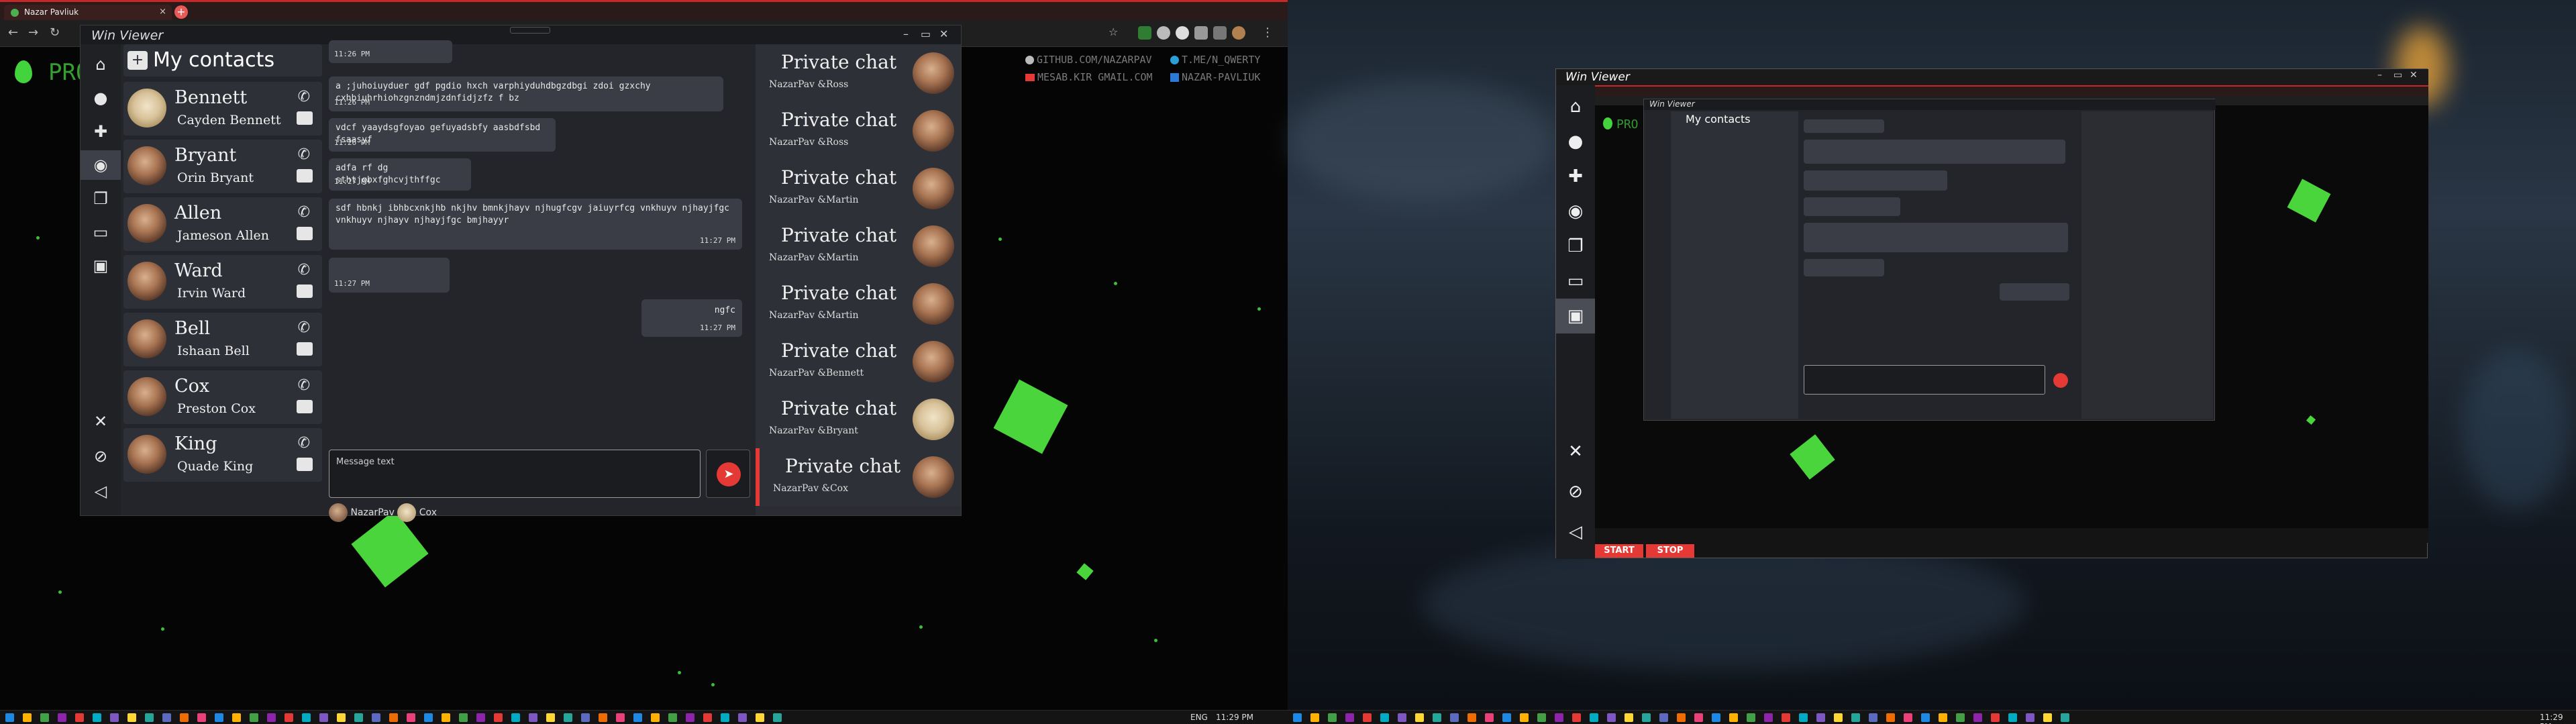 The image size is (2576, 724). I want to click on video-off-icon: ⊘, so click(1575, 491).